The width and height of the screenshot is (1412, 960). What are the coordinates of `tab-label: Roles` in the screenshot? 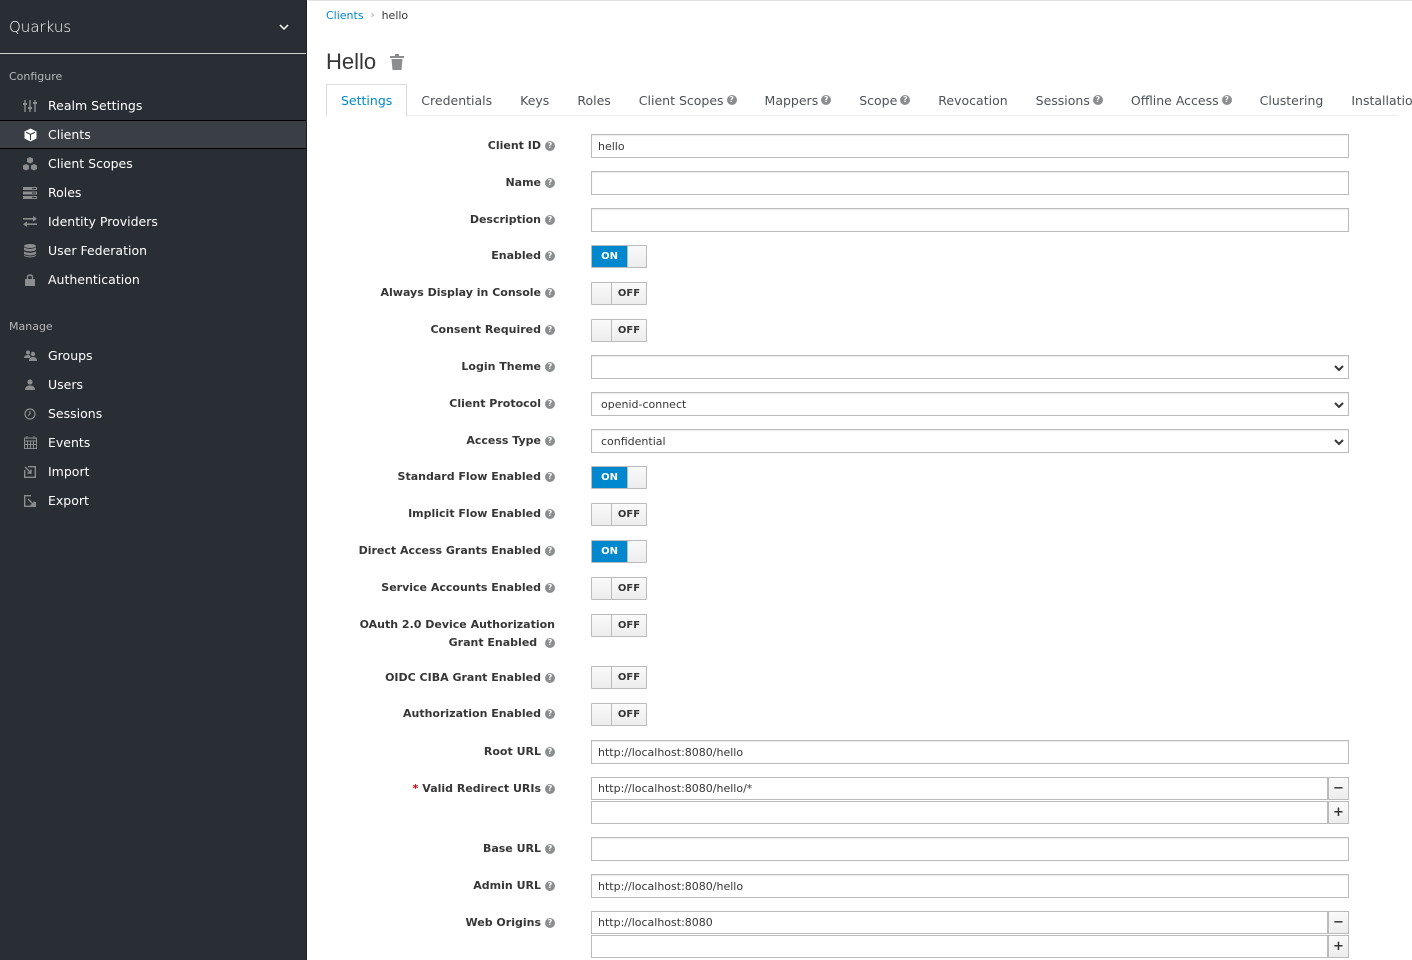 It's located at (594, 100).